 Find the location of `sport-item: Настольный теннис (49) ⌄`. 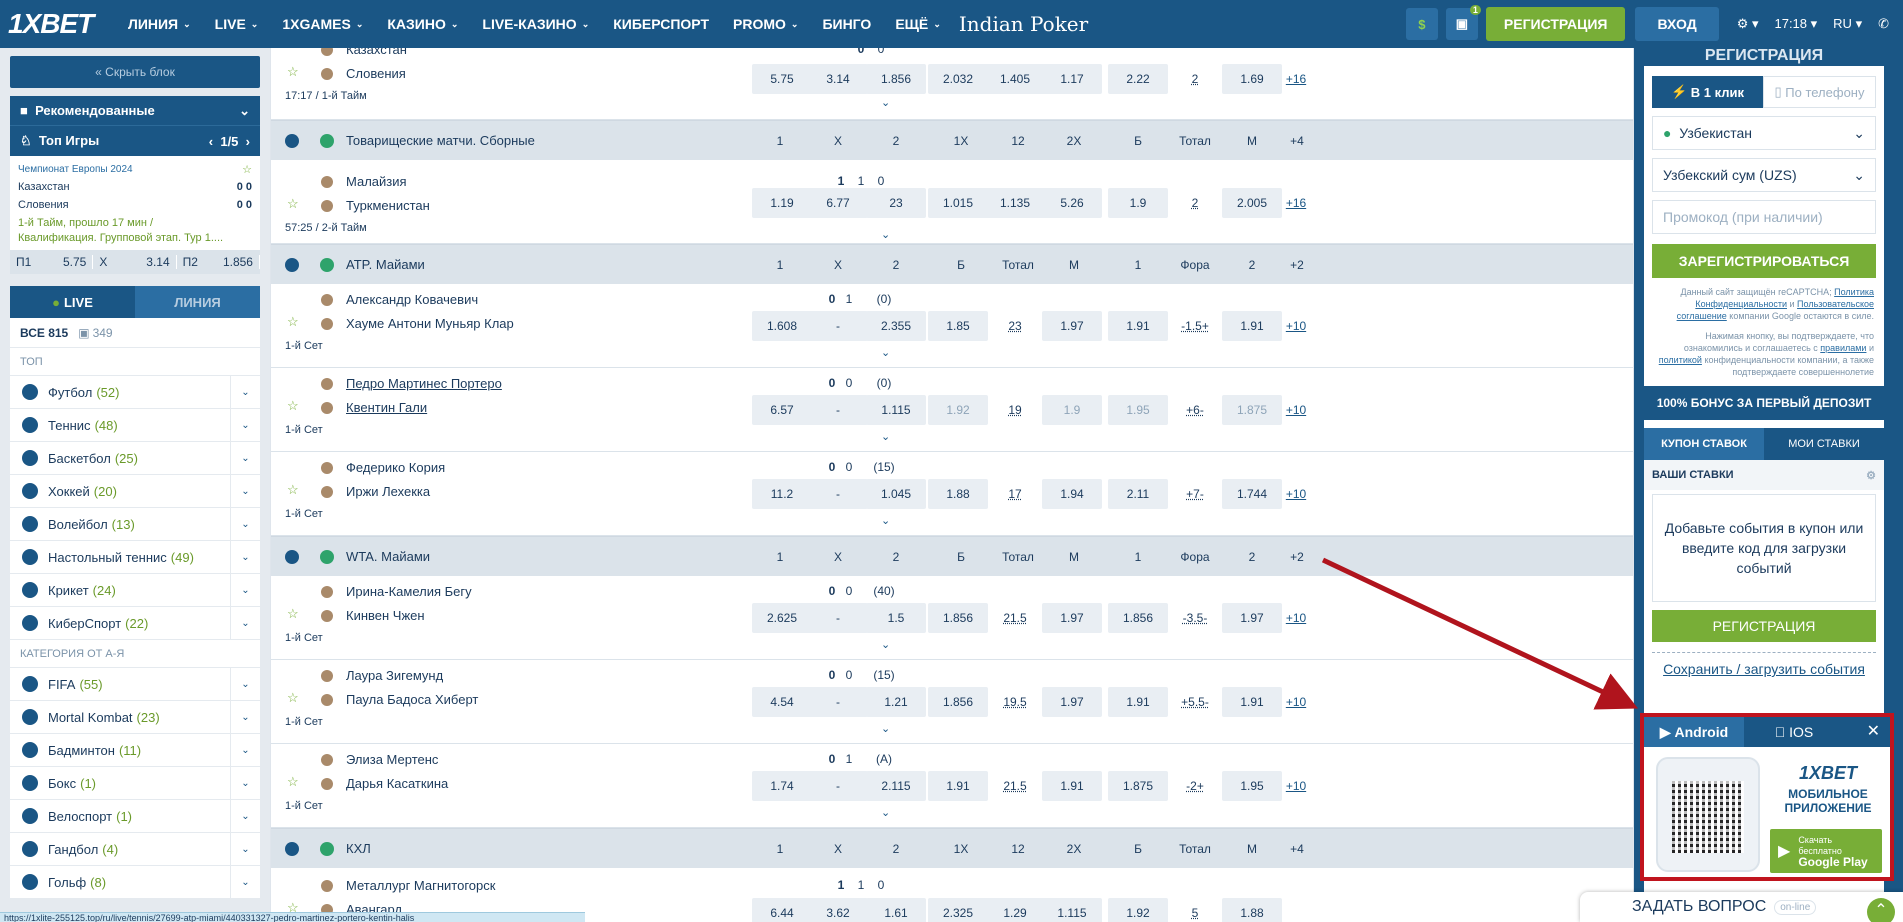

sport-item: Настольный теннис (49) ⌄ is located at coordinates (135, 557).